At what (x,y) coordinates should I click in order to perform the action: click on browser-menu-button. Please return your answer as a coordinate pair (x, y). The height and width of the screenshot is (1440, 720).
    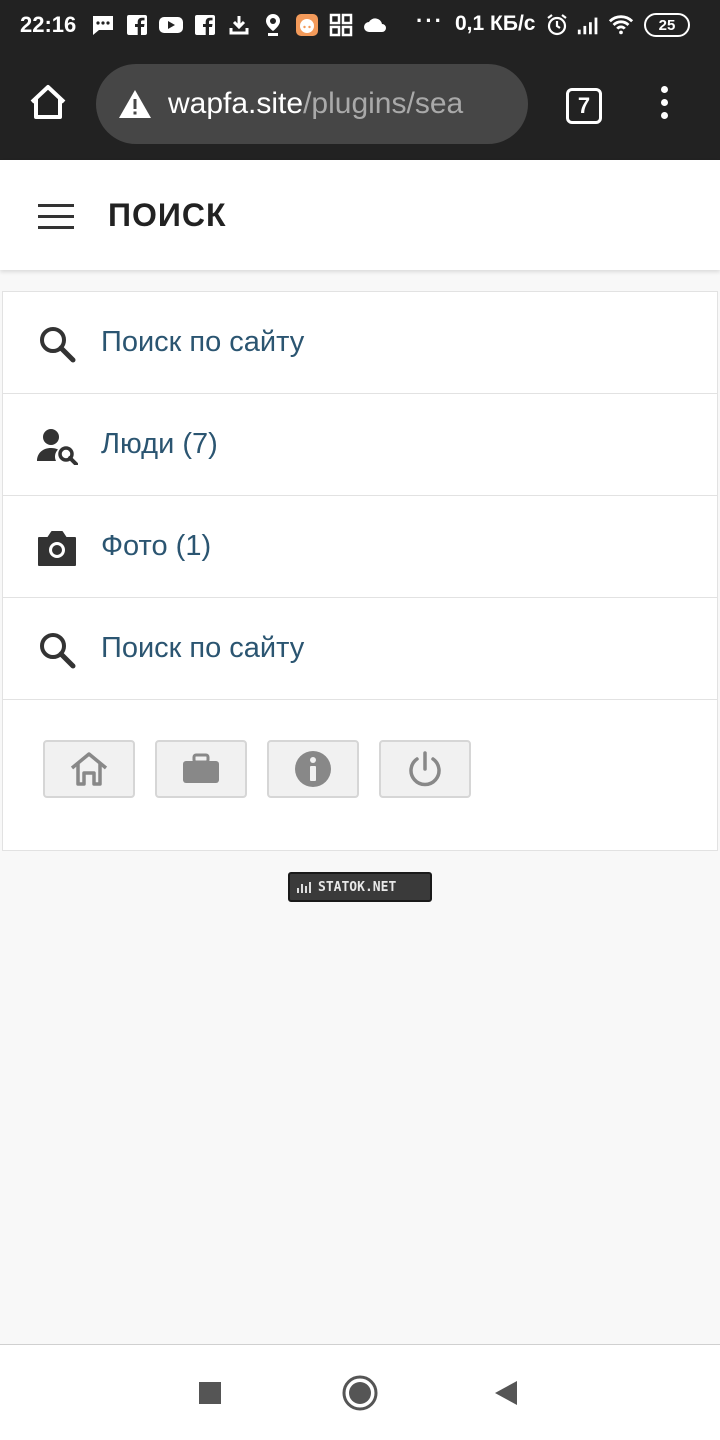
    Looking at the image, I should click on (664, 106).